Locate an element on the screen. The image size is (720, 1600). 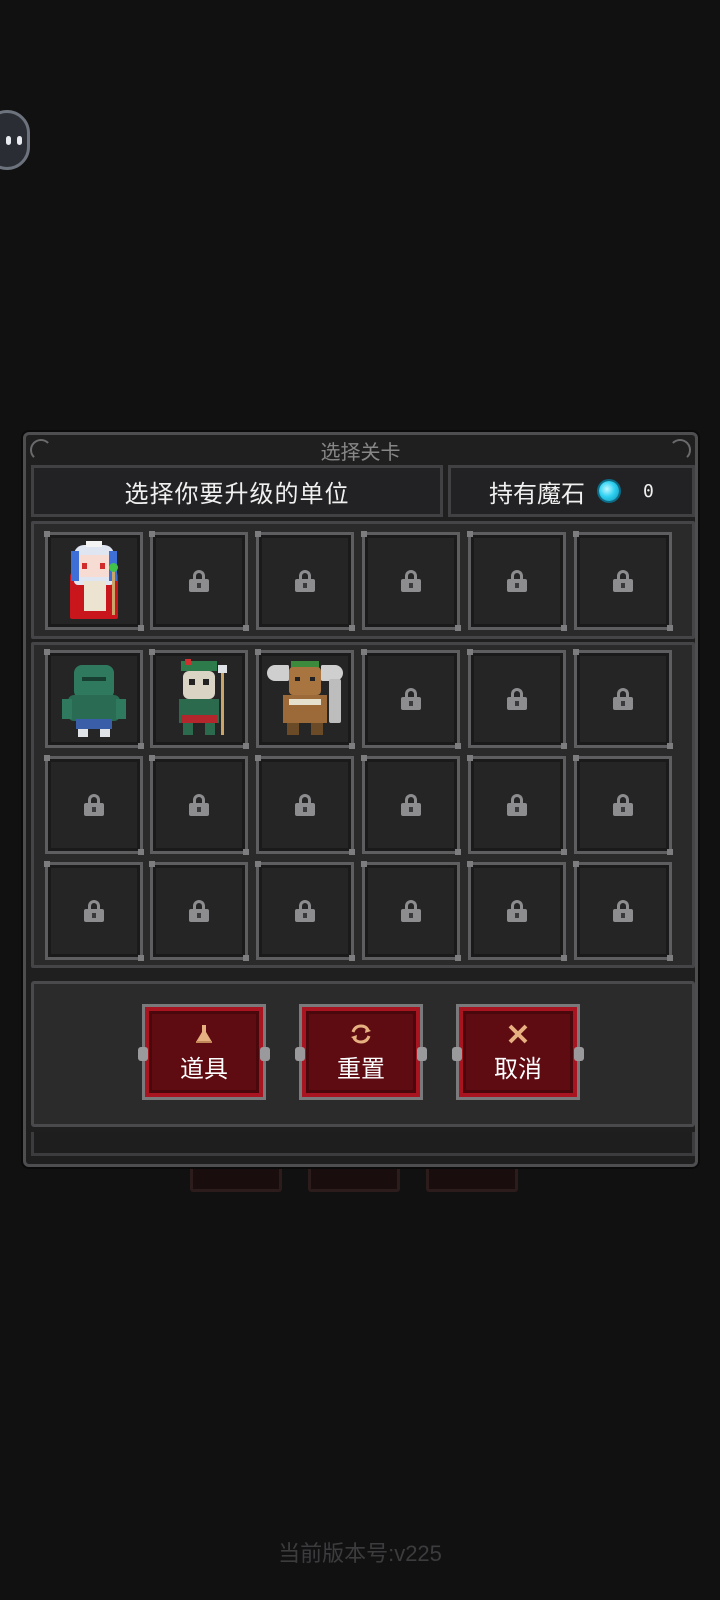
action-panel: 道具 重置 取消 is located at coordinates (363, 1054).